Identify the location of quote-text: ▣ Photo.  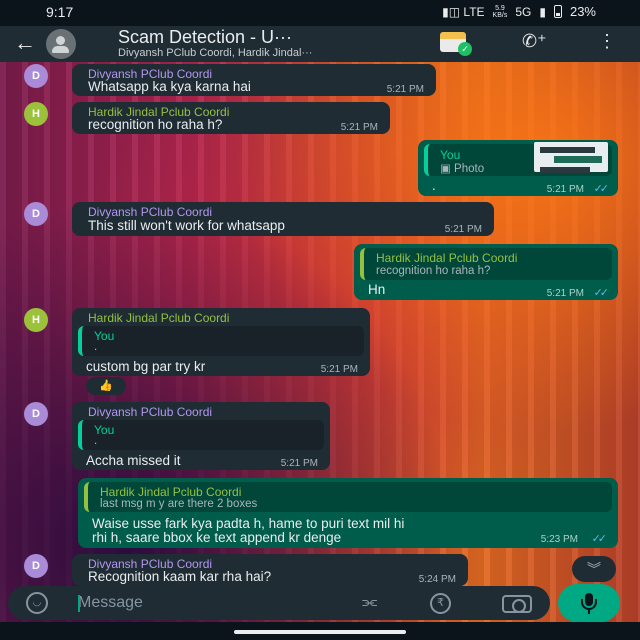
(462, 169).